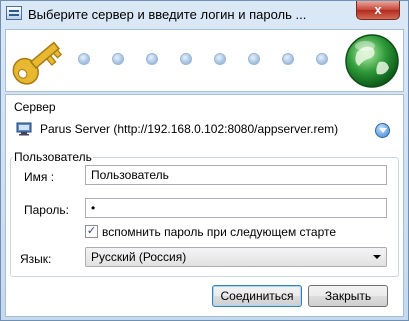 Image resolution: width=409 pixels, height=321 pixels. What do you see at coordinates (236, 175) in the screenshot?
I see `name-input: Пользователь` at bounding box center [236, 175].